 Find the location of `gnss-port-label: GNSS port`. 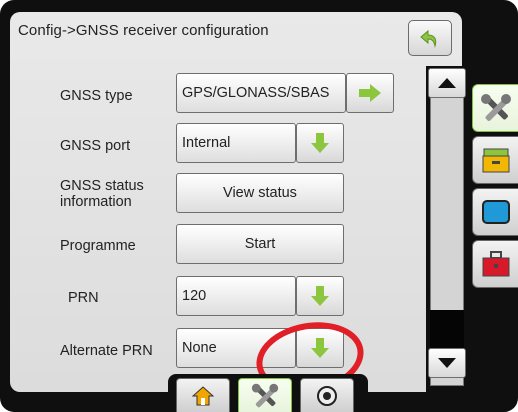

gnss-port-label: GNSS port is located at coordinates (95, 146).